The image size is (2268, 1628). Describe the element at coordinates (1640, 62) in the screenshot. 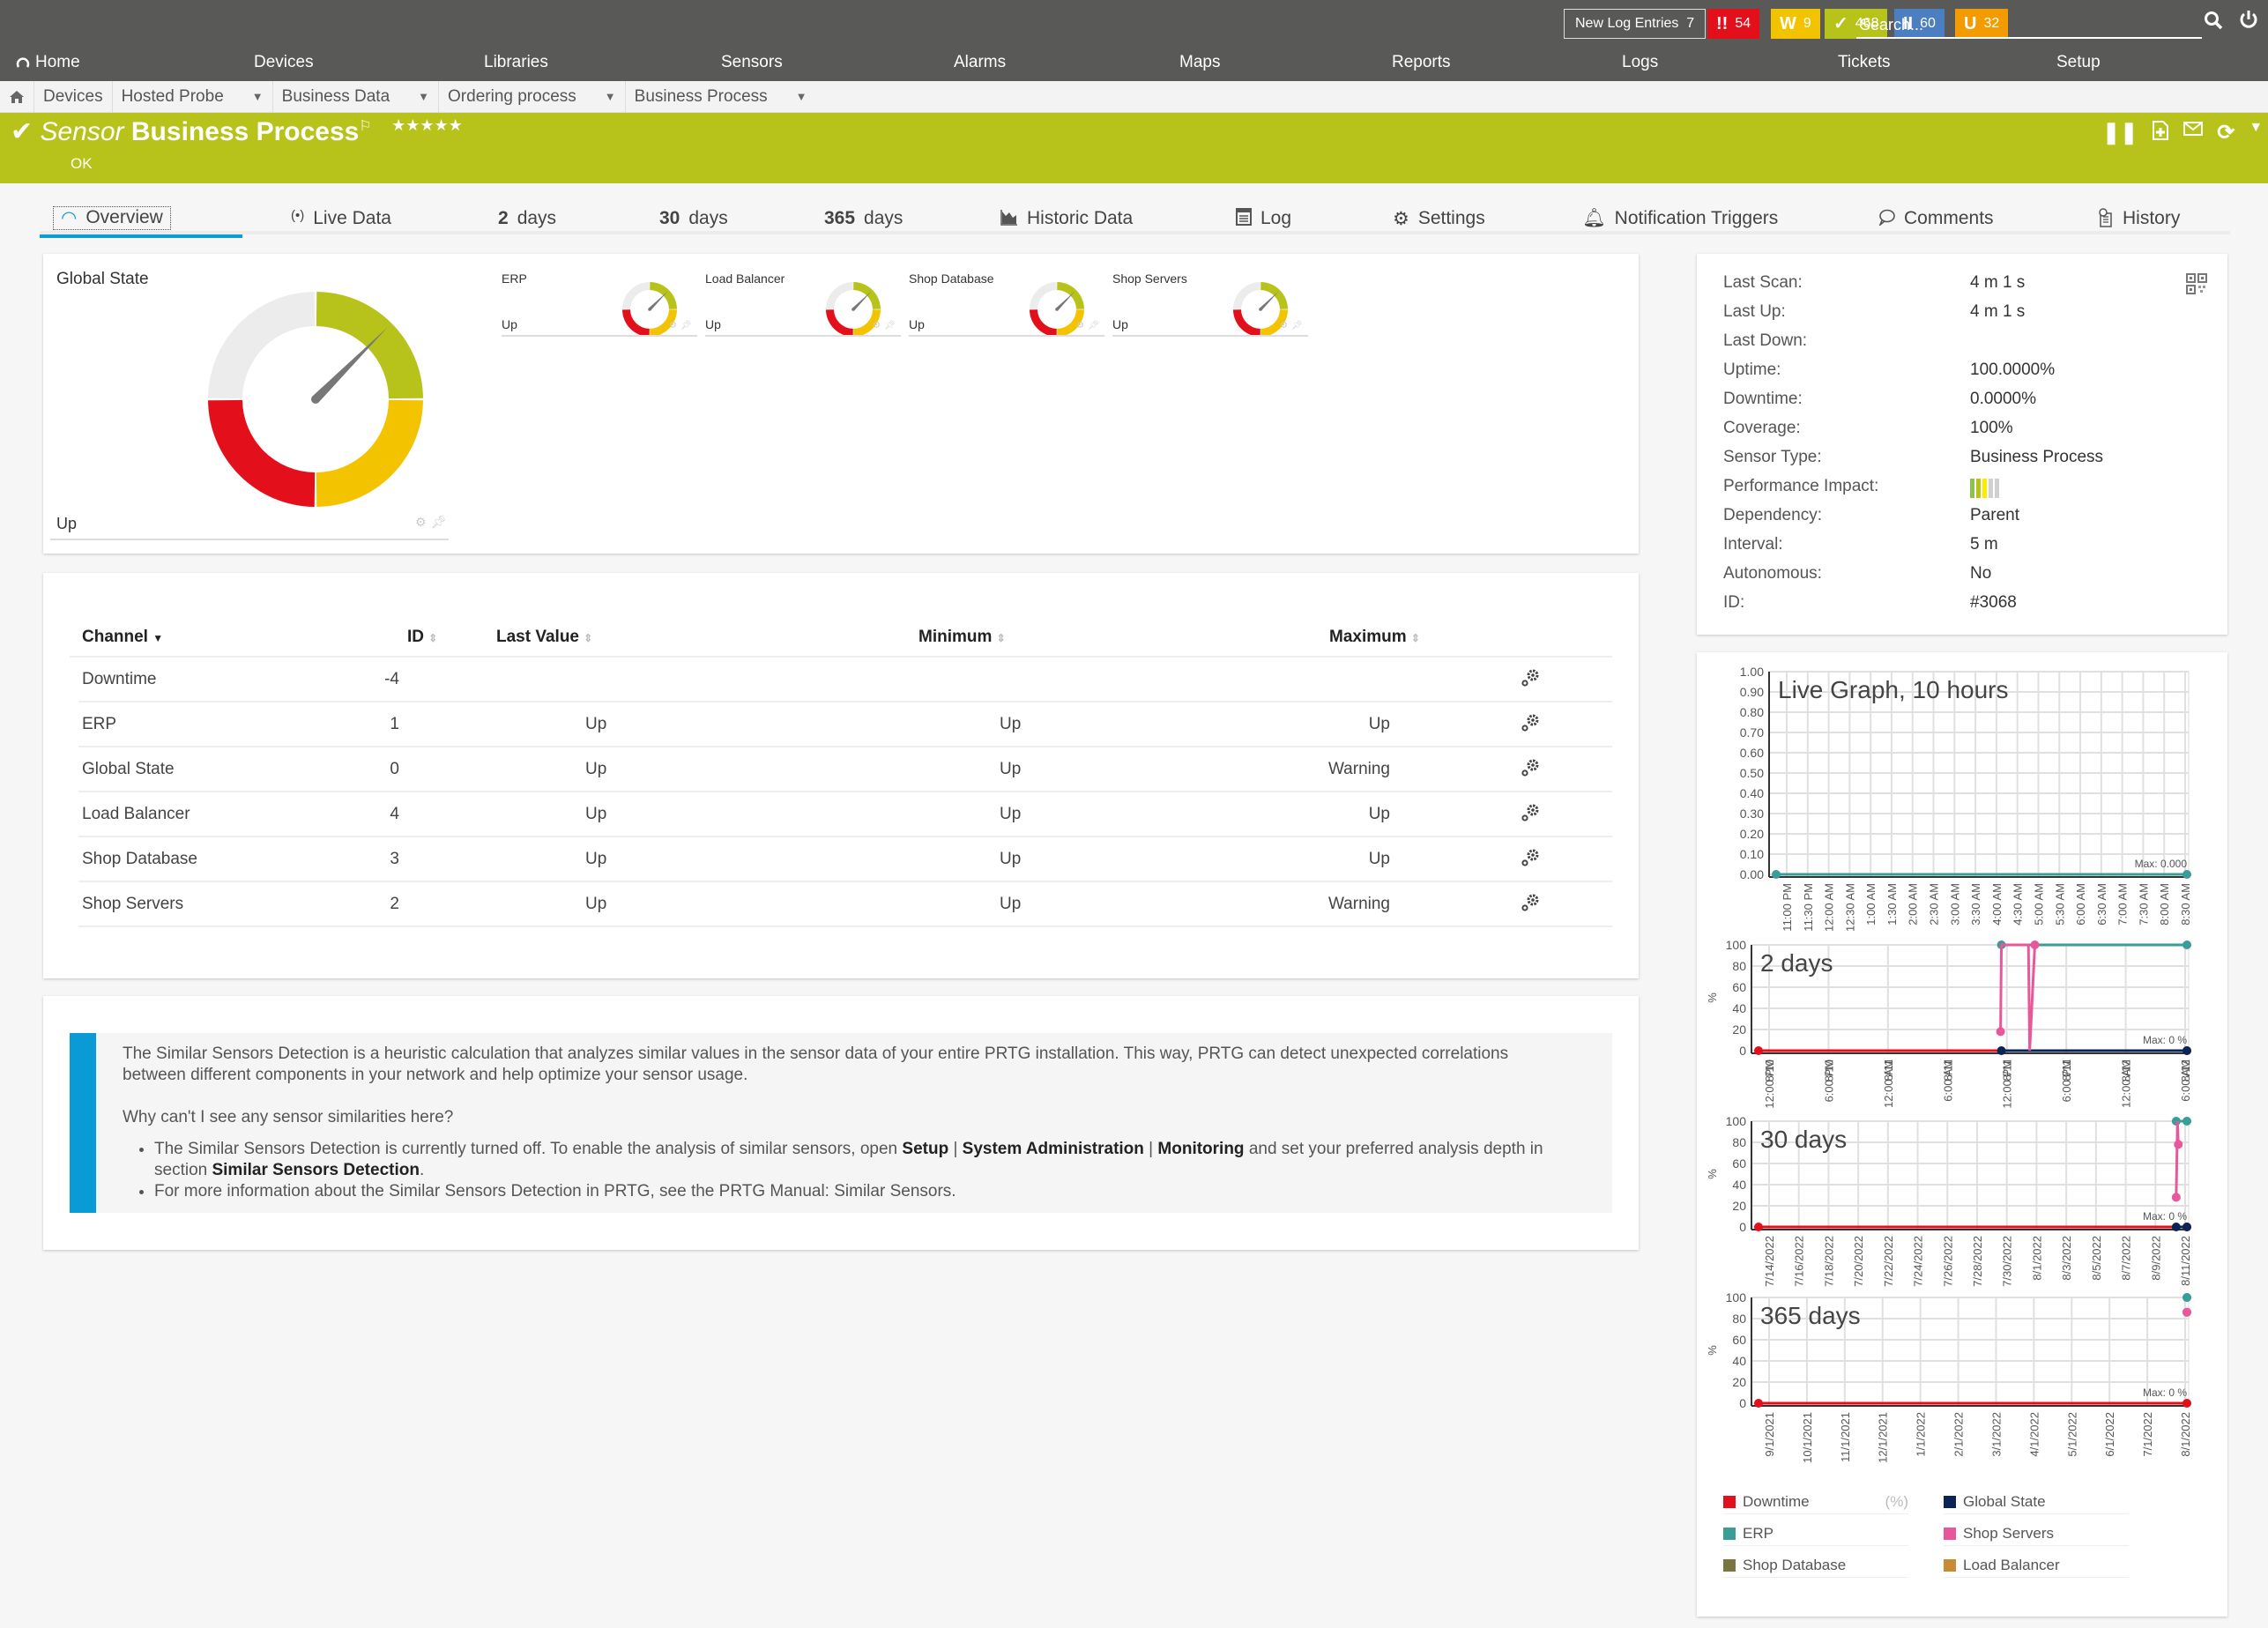

I see `nav-logs: Logs` at that location.